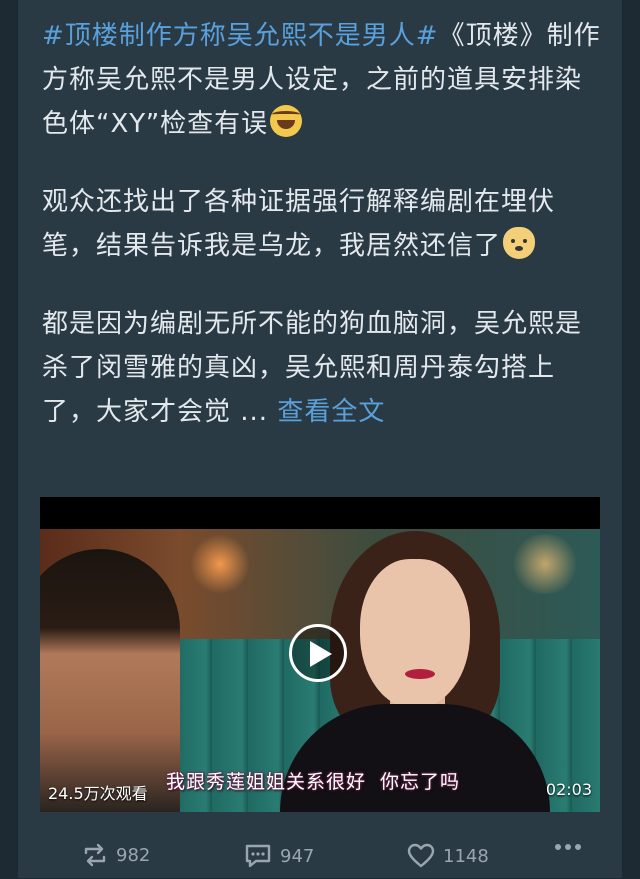  What do you see at coordinates (320, 861) in the screenshot?
I see `action-bar: 982 947 1148` at bounding box center [320, 861].